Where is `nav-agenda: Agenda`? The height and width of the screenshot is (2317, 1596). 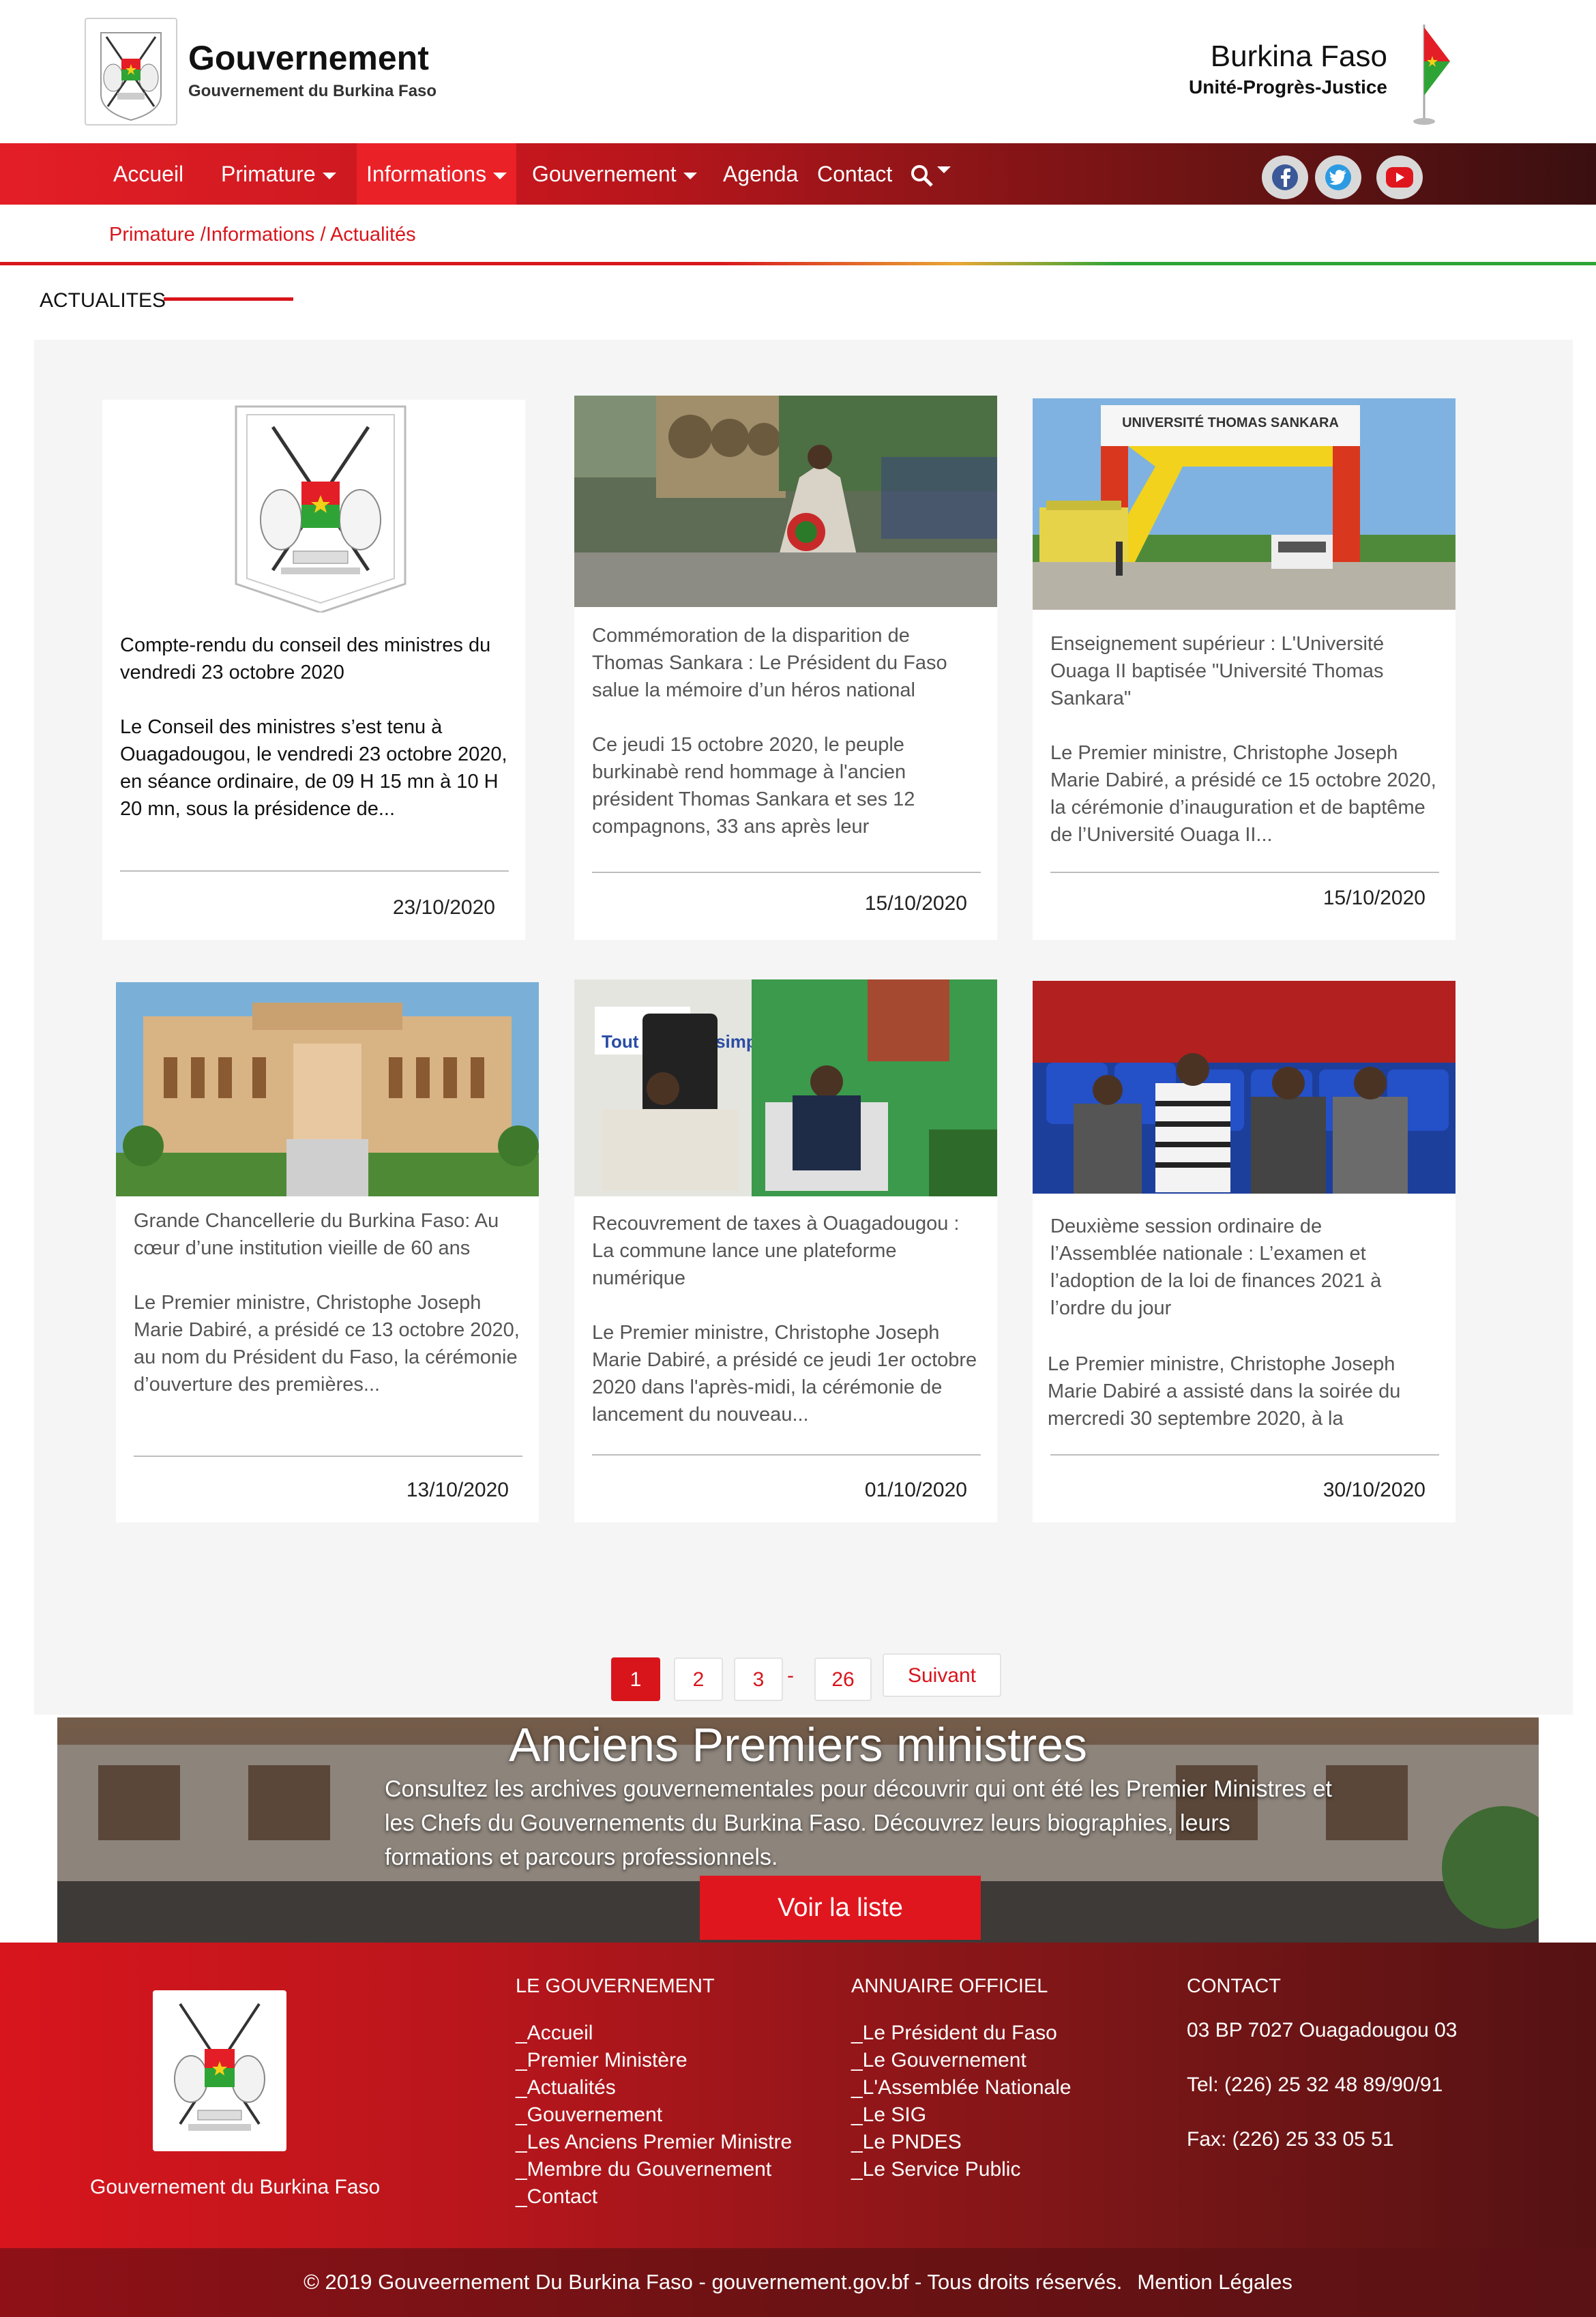 nav-agenda: Agenda is located at coordinates (760, 174).